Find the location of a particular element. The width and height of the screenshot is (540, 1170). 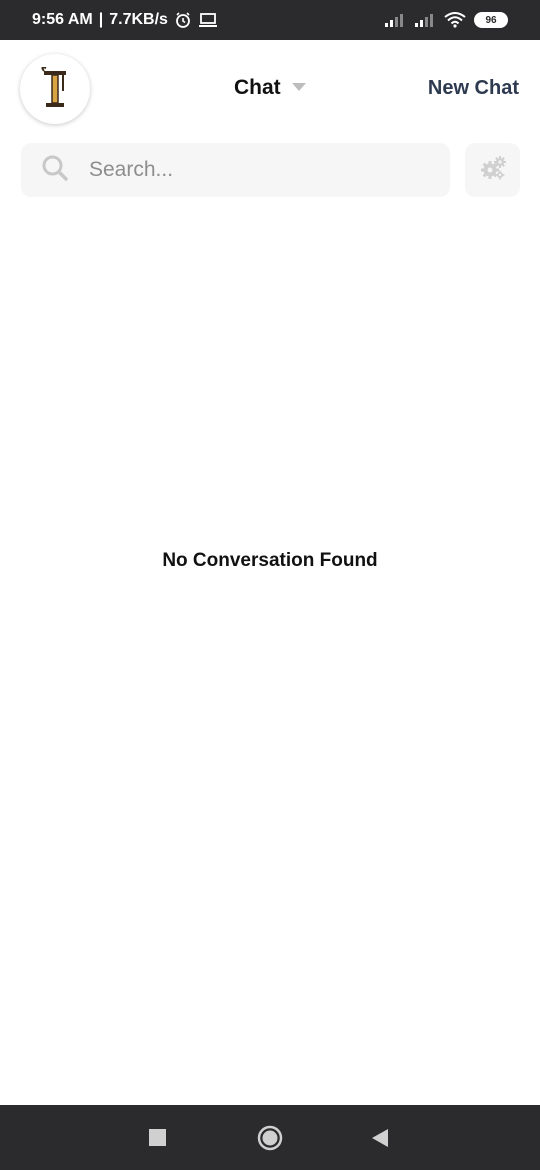

avatar is located at coordinates (55, 89).